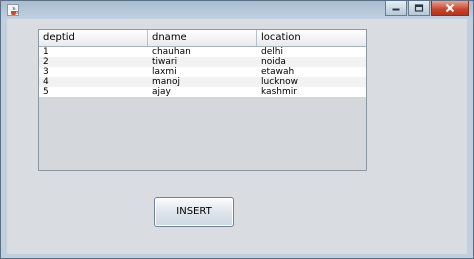  What do you see at coordinates (93, 38) in the screenshot?
I see `column-header-deptid: deptid` at bounding box center [93, 38].